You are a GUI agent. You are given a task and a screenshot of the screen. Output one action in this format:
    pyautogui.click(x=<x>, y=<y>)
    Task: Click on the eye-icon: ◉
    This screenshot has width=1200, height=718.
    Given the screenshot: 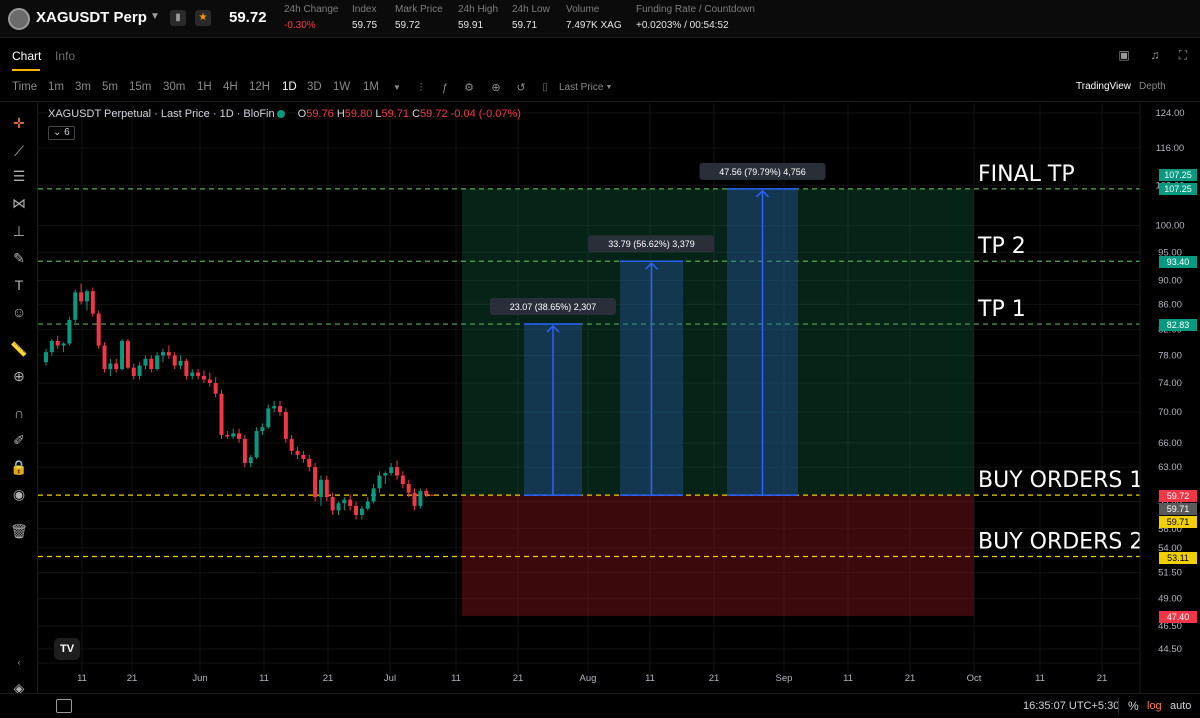 What is the action you would take?
    pyautogui.click(x=19, y=494)
    